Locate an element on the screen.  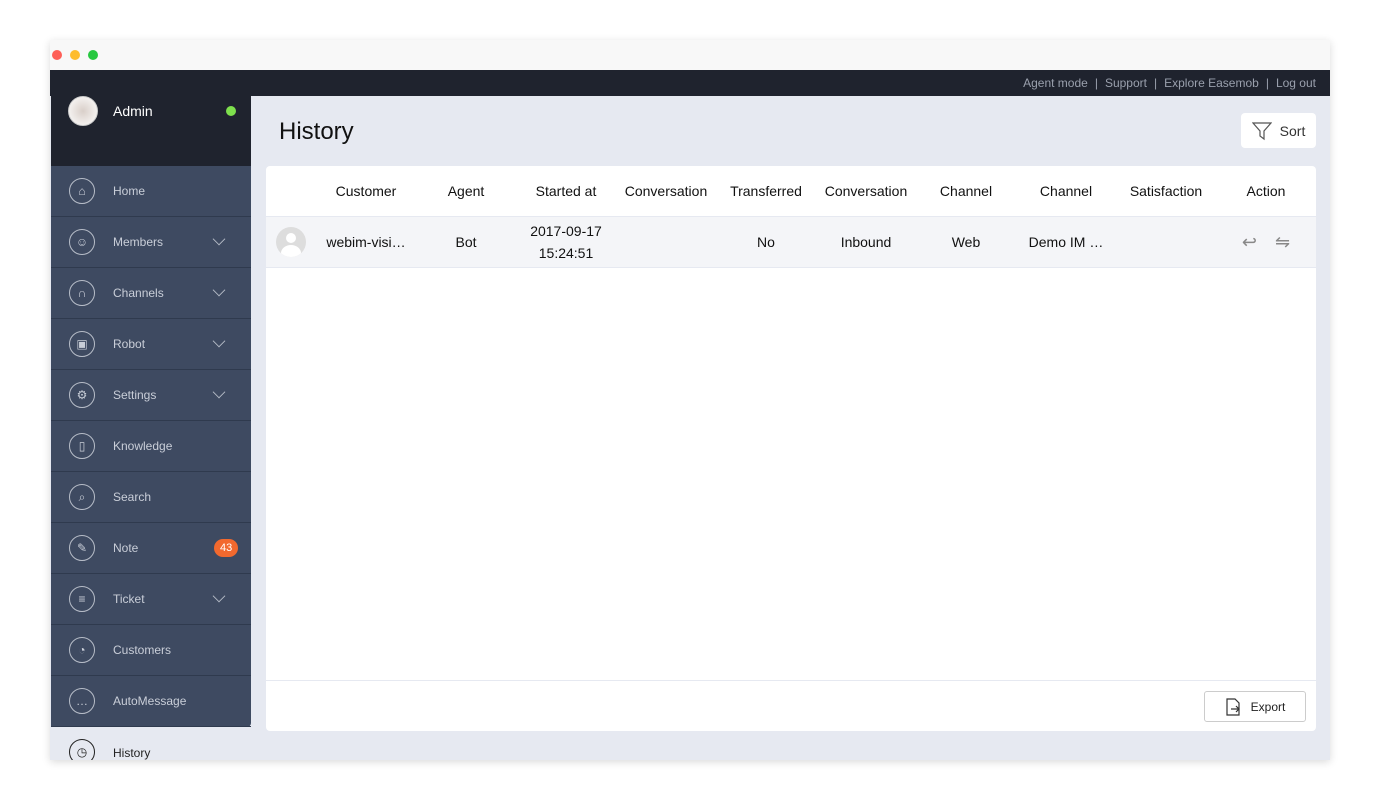
channels-icon: ∩ is located at coordinates (82, 293).